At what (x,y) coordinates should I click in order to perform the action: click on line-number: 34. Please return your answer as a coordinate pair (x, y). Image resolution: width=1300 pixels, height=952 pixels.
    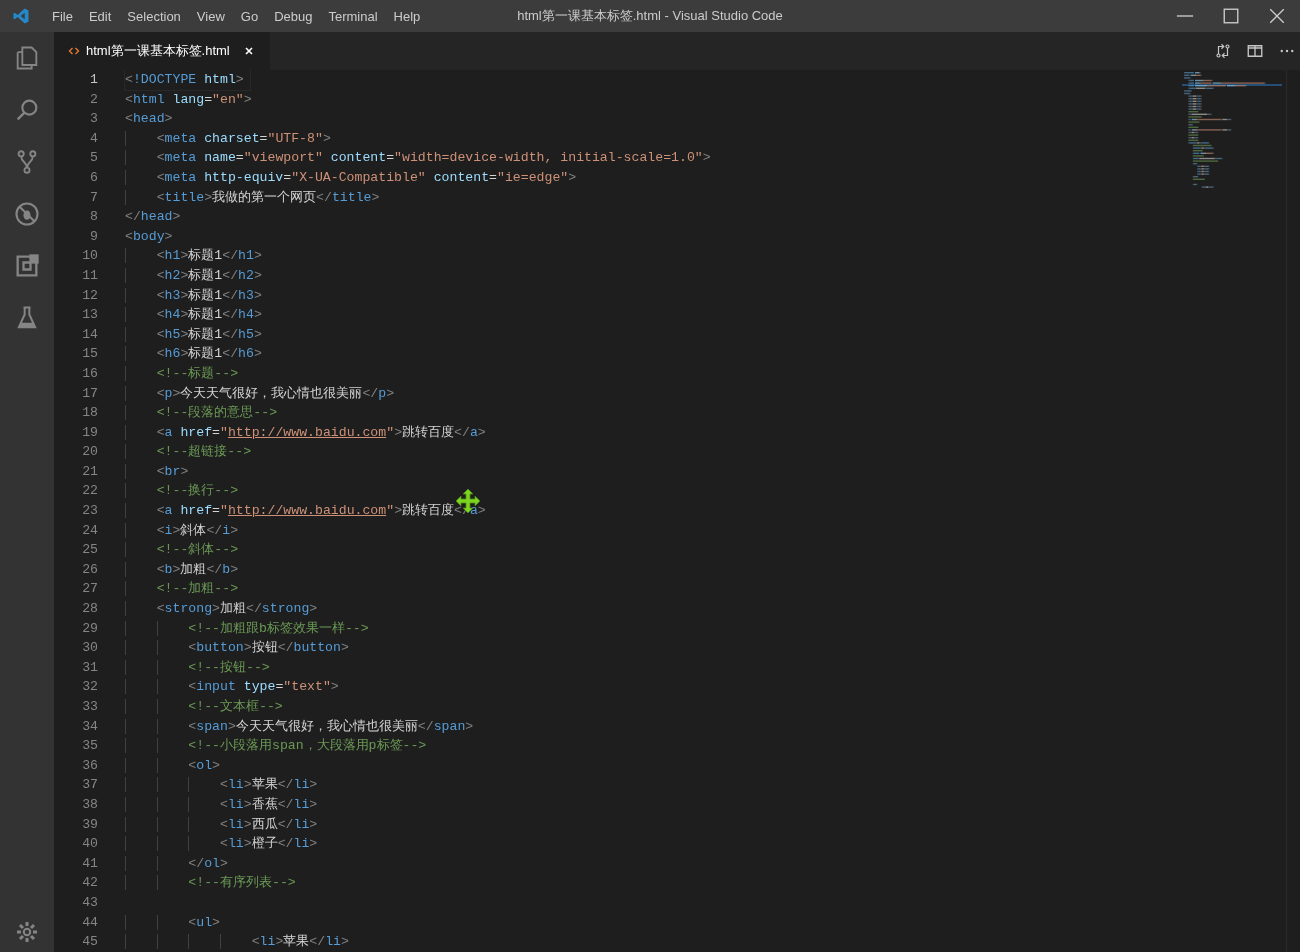
    Looking at the image, I should click on (90, 726).